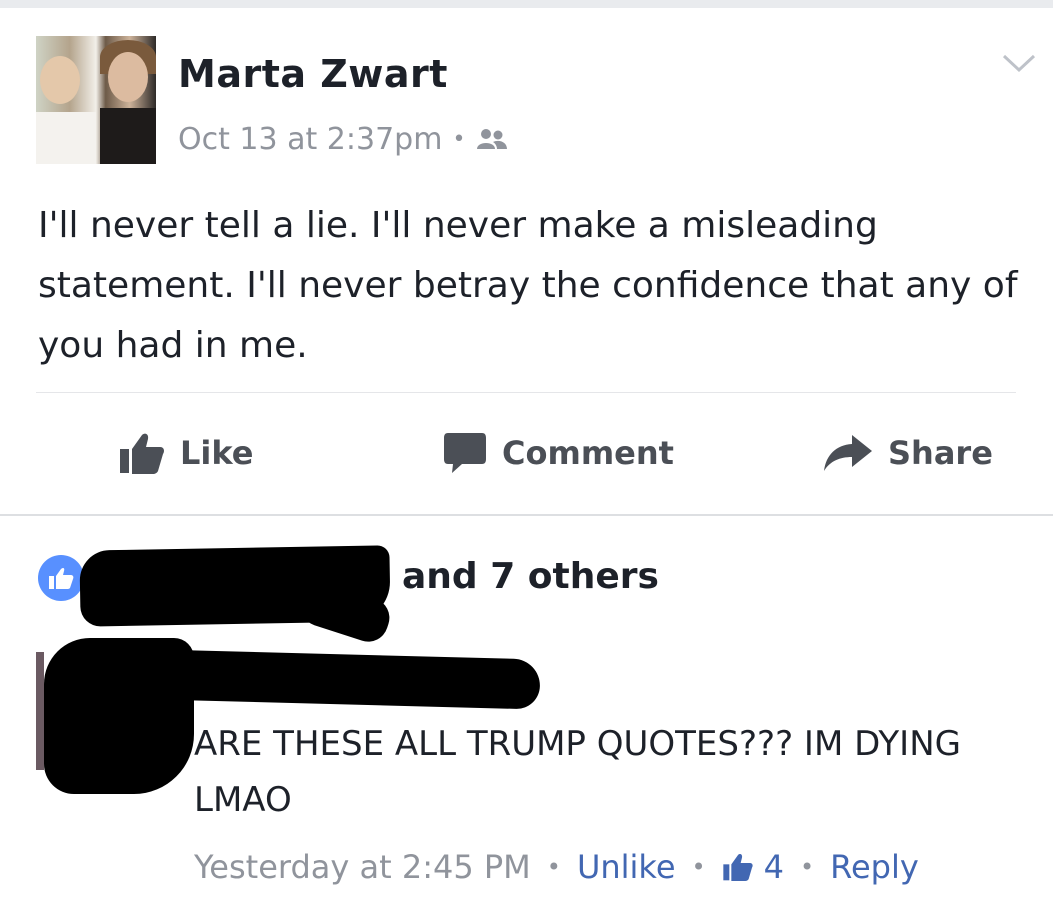  What do you see at coordinates (310, 139) in the screenshot?
I see `post-timestamp: Oct 13 at 2:37pm` at bounding box center [310, 139].